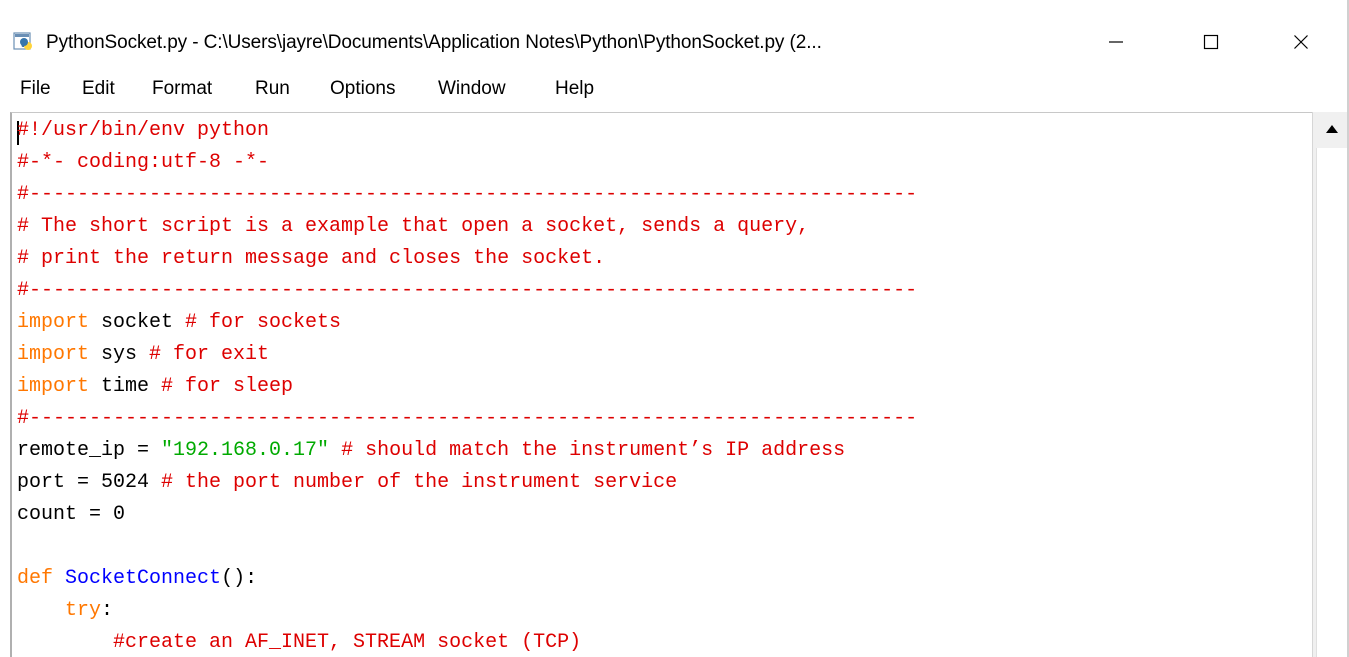 The width and height of the screenshot is (1349, 657). I want to click on code-token: sys, so click(119, 354).